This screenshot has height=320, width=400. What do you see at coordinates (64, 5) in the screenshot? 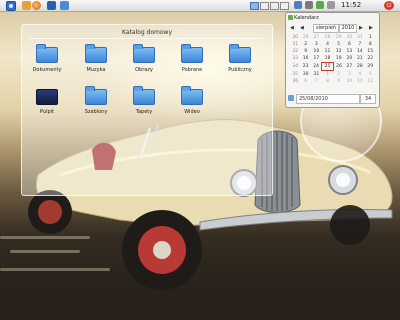
I see `mail-launcher-icon` at bounding box center [64, 5].